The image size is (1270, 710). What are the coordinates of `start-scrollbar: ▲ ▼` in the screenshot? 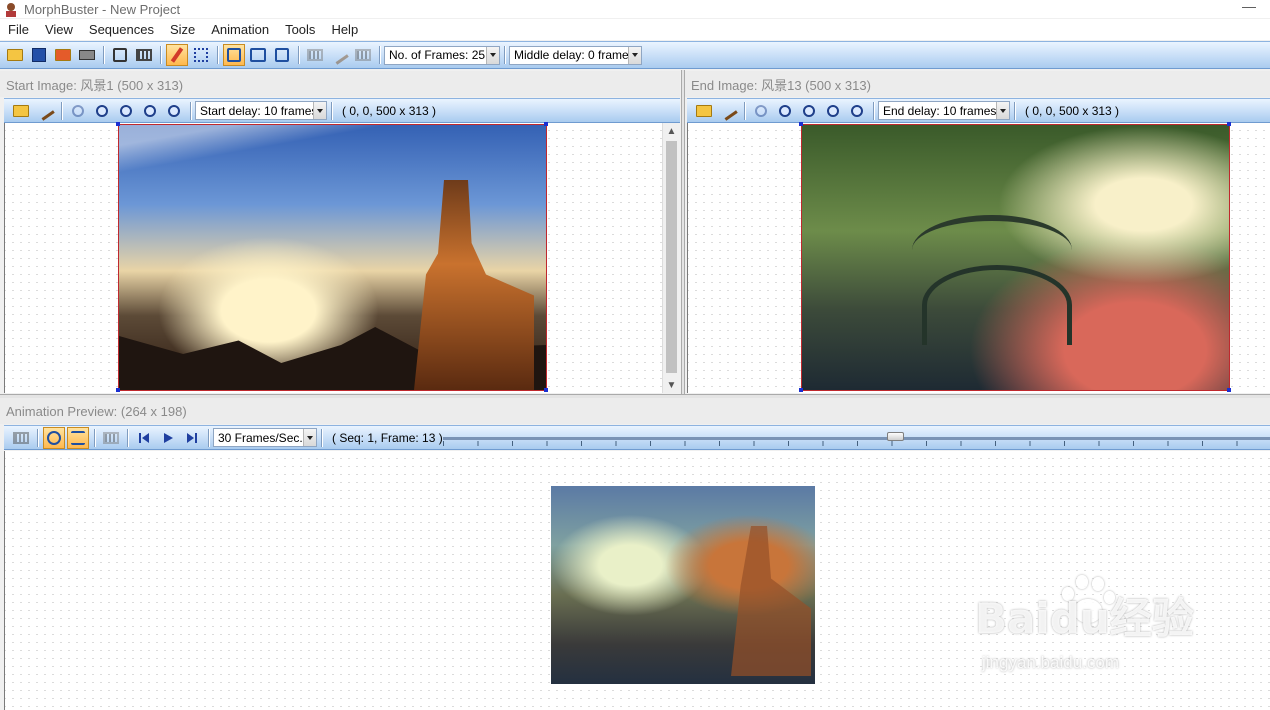 It's located at (670, 258).